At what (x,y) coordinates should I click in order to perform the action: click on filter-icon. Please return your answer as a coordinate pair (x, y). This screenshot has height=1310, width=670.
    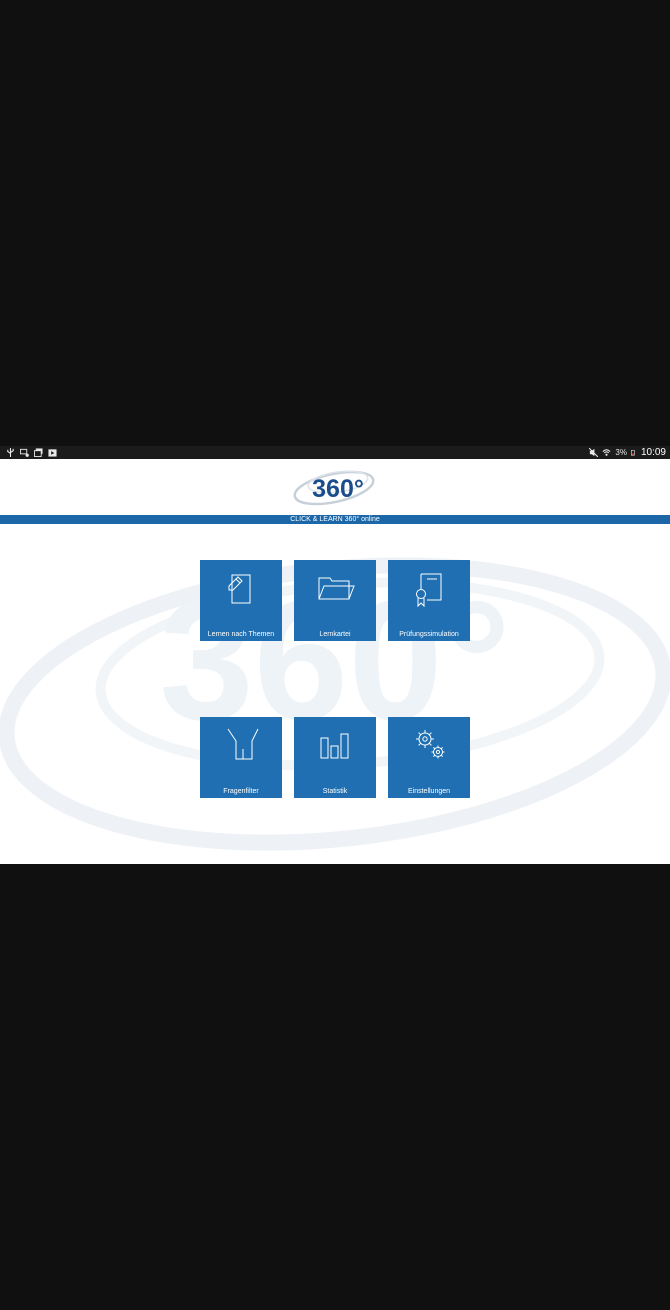
    Looking at the image, I should click on (243, 744).